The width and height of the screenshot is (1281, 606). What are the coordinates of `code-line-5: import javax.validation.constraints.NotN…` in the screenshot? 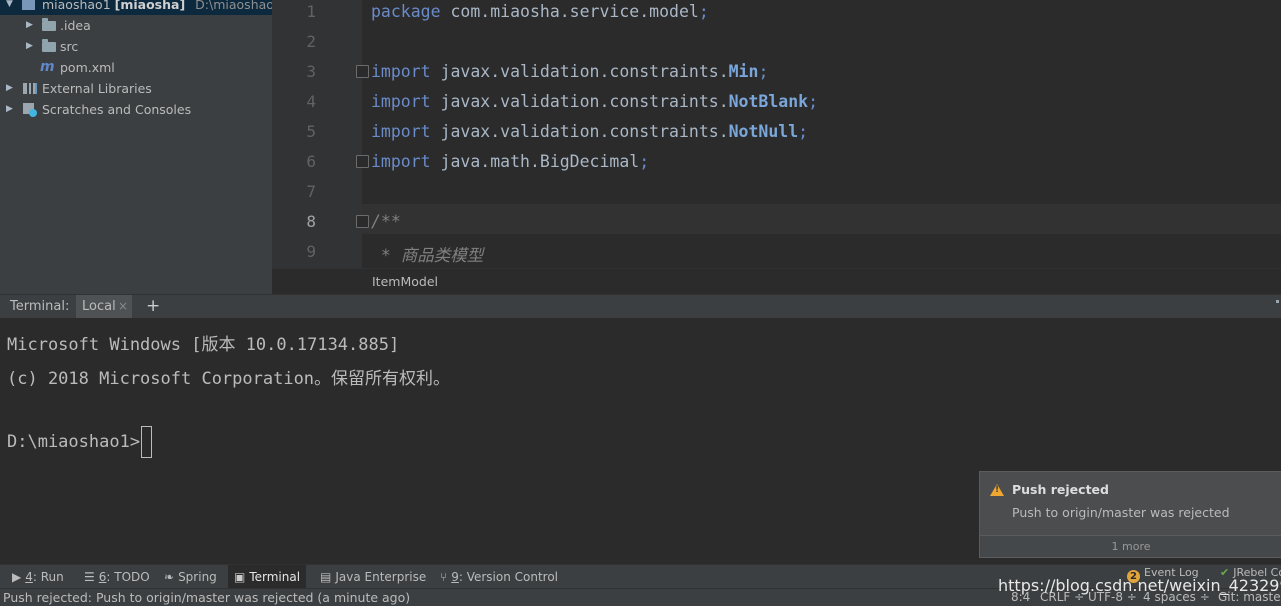 It's located at (589, 131).